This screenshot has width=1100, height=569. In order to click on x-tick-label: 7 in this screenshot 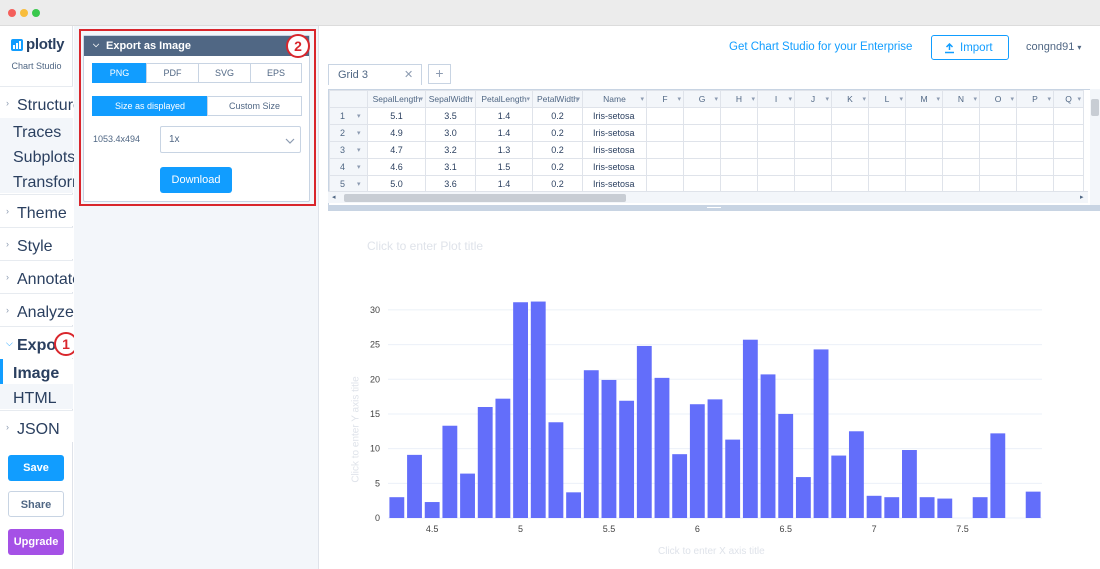, I will do `click(874, 529)`.